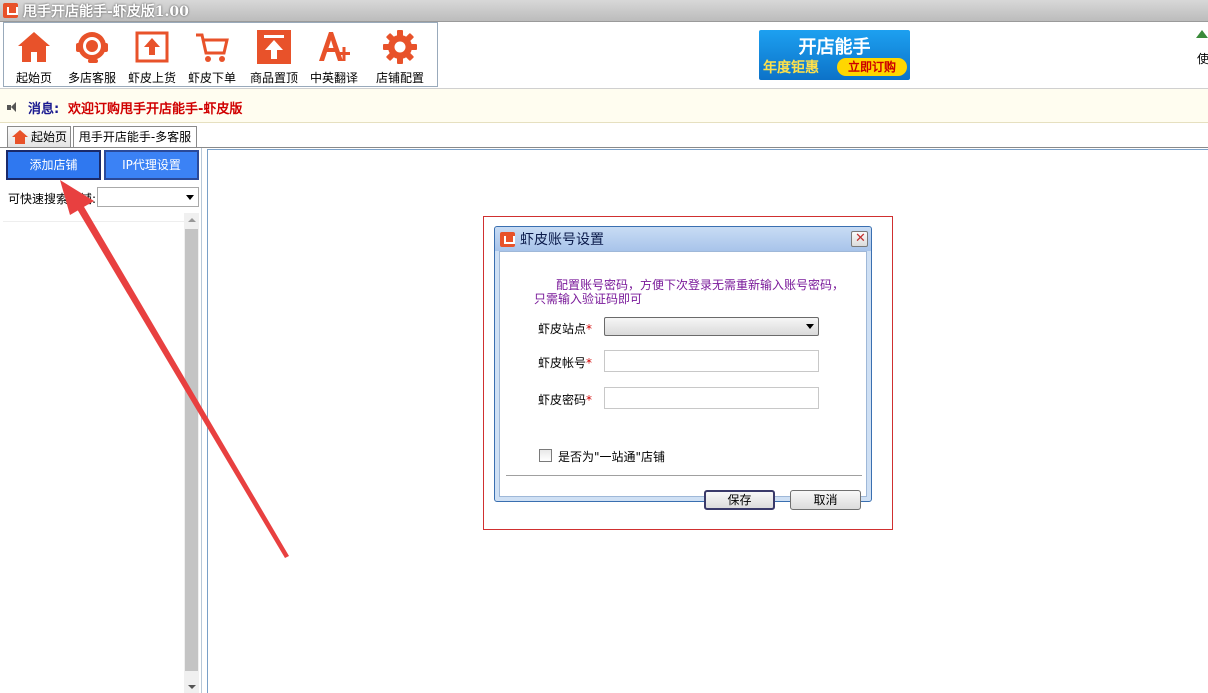  I want to click on toolbar-label: 商品置顶, so click(273, 78).